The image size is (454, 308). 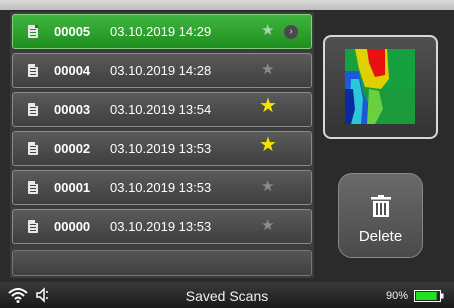 I want to click on scan-list-item: 00004 03.10.2019 14:28 ★, so click(x=162, y=70).